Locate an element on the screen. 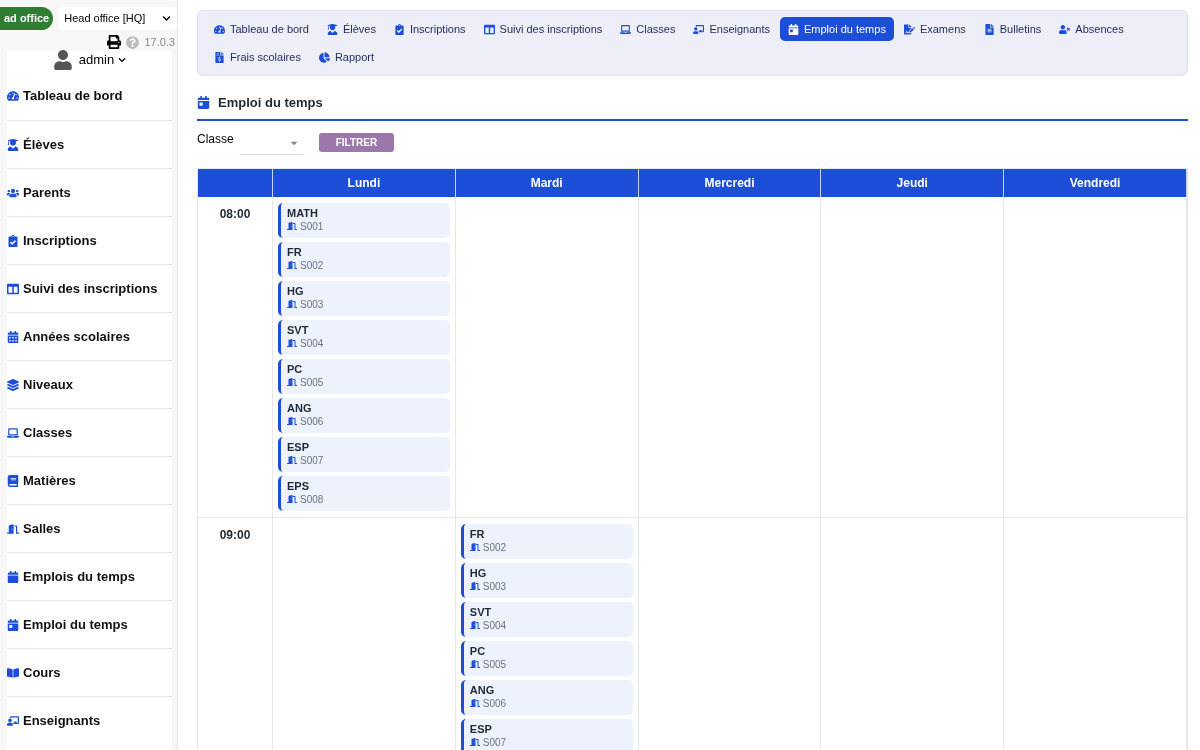  book-icon is located at coordinates (13, 480).